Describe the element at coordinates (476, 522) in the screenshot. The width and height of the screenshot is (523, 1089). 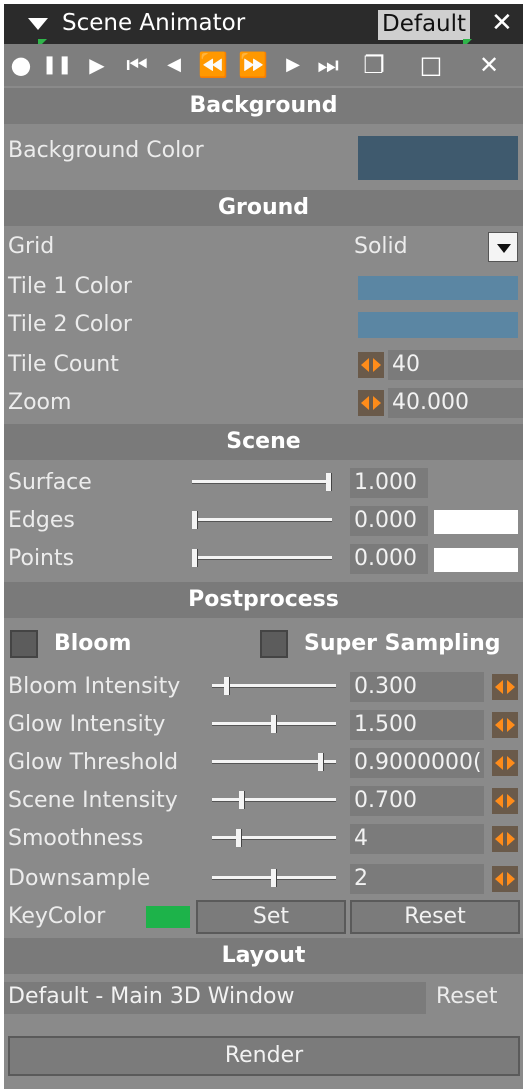
I see `edges-color-swatch` at that location.